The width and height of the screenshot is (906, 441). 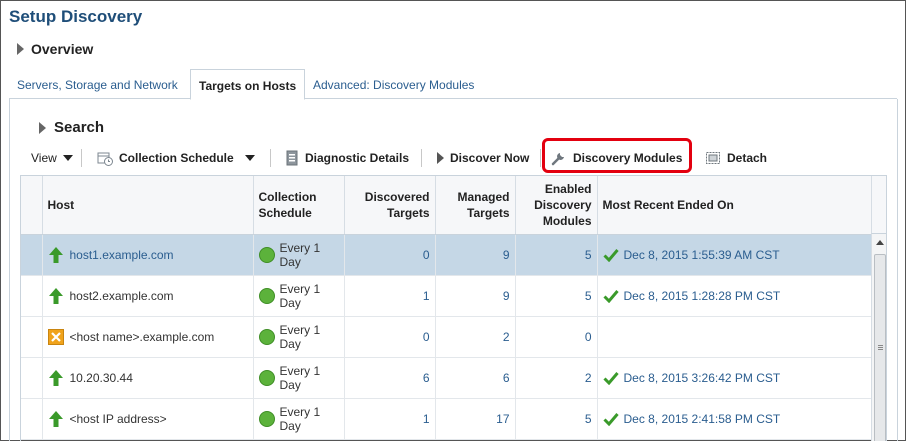 What do you see at coordinates (702, 378) in the screenshot?
I see `most-recent-link: Dec 8, 2015 3:26:42 PM CST` at bounding box center [702, 378].